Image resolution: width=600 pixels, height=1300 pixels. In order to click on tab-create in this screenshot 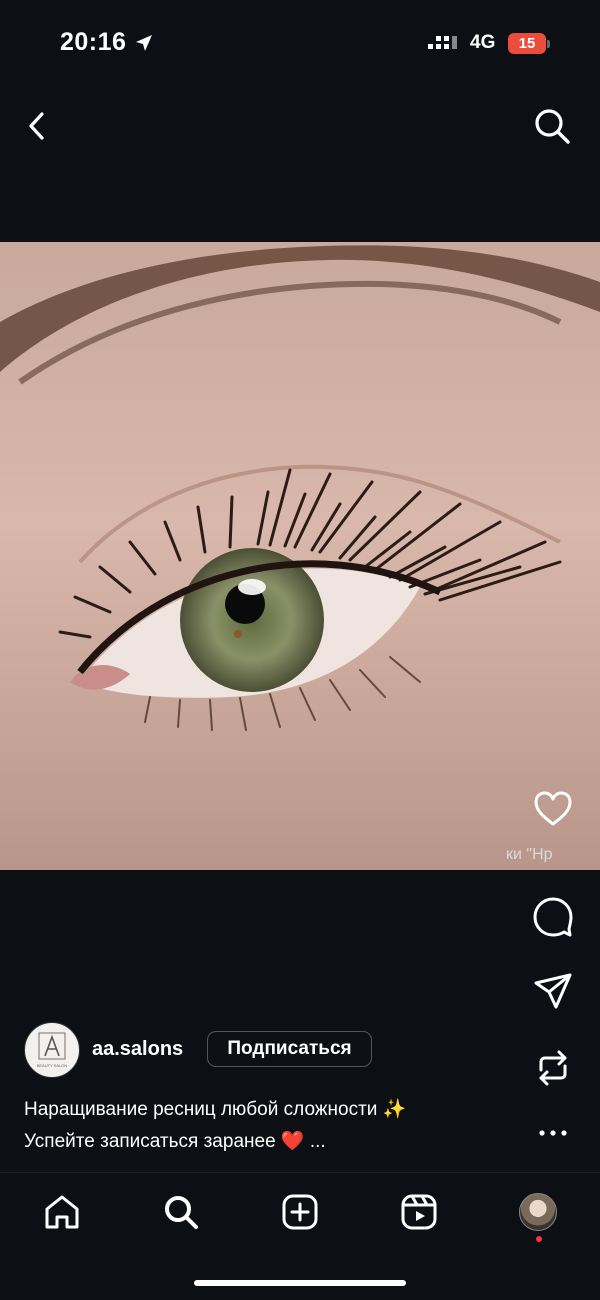, I will do `click(300, 1212)`.